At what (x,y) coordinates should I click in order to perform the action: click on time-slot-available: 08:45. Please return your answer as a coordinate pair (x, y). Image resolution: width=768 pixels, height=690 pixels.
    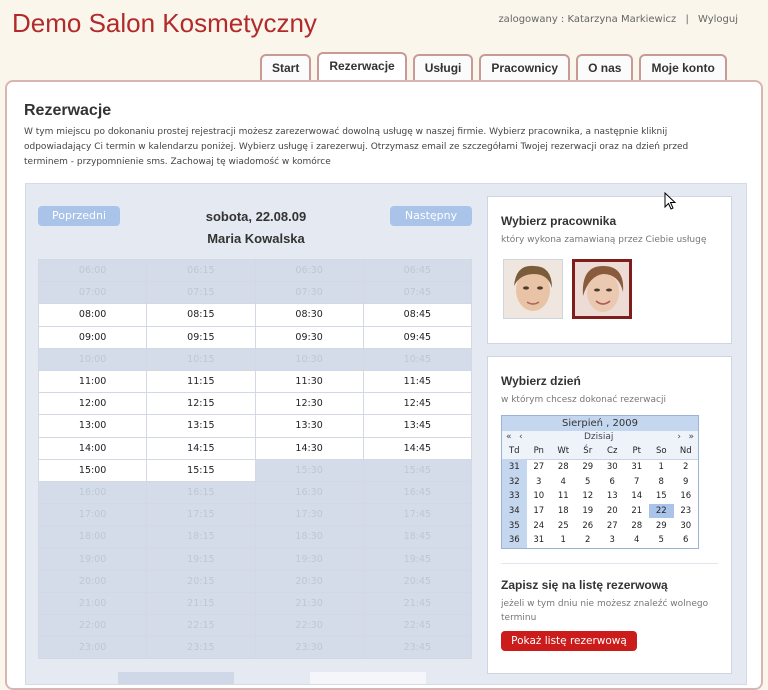
    Looking at the image, I should click on (417, 315).